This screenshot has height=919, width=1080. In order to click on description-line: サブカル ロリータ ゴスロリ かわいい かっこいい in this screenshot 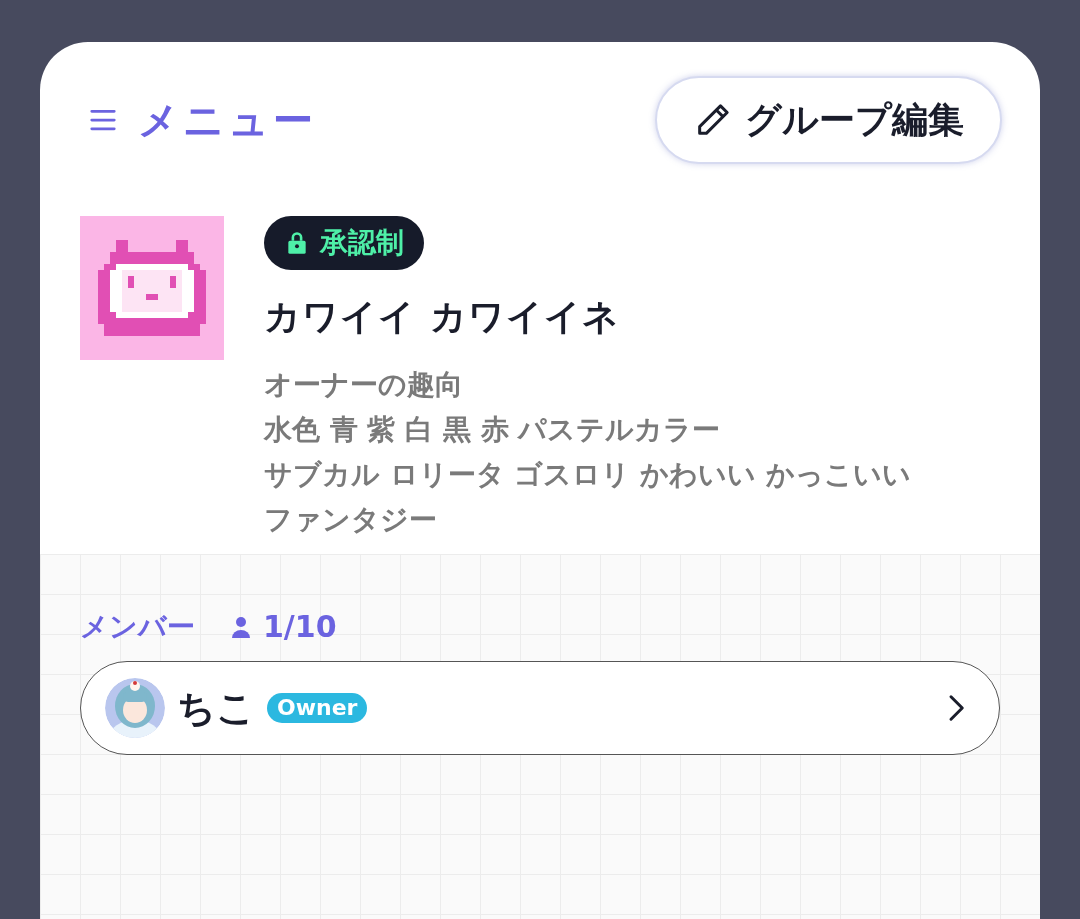, I will do `click(587, 475)`.